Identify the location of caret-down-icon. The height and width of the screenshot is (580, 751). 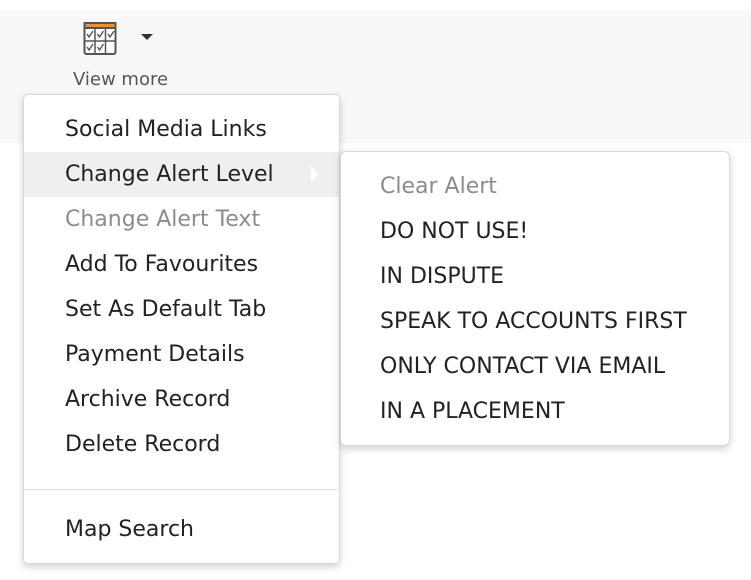
(147, 37).